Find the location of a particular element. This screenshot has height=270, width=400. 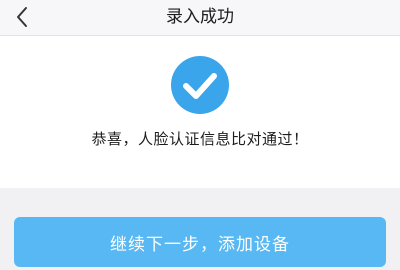

page-title: 录入成功 is located at coordinates (200, 17).